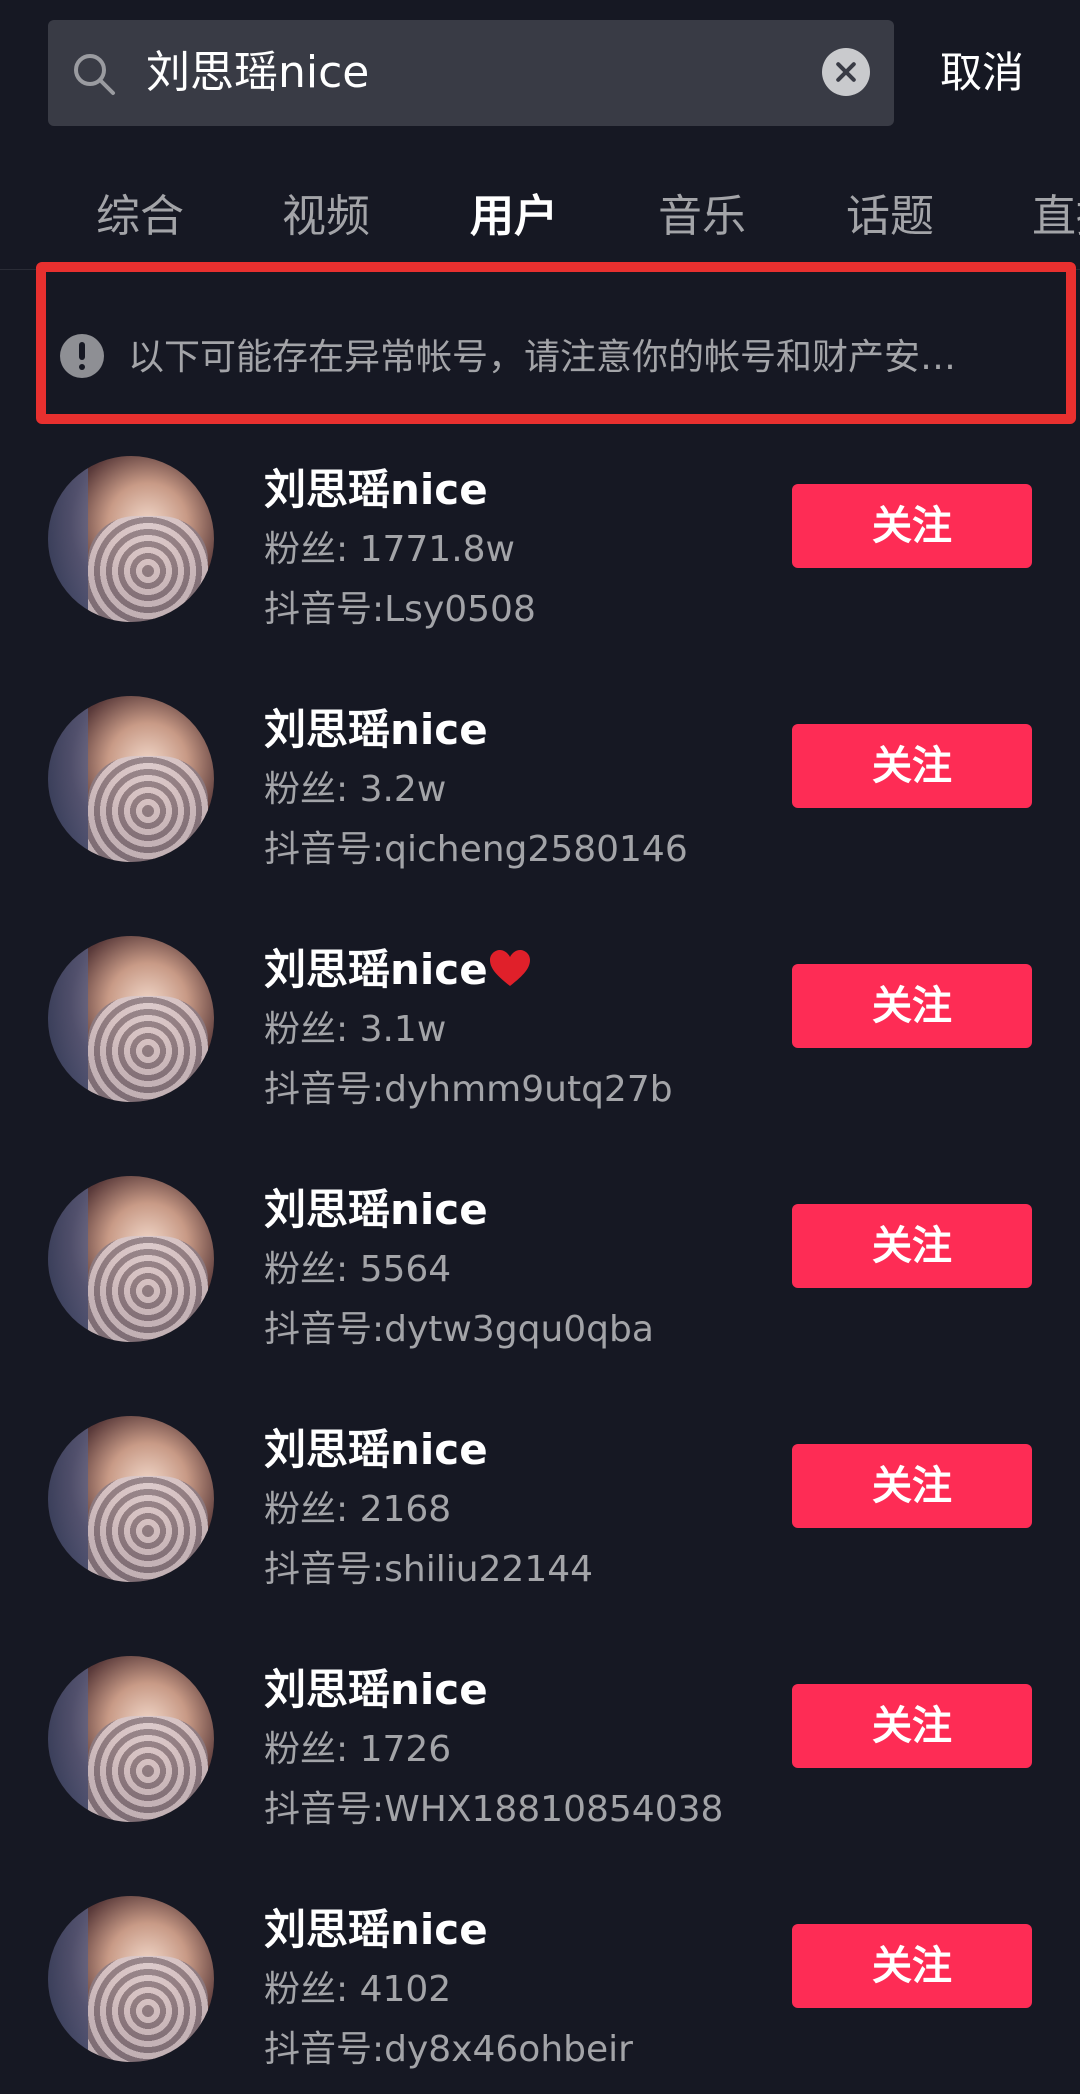 The width and height of the screenshot is (1080, 2094). What do you see at coordinates (400, 609) in the screenshot?
I see `douyin-id: 抖音号:Lsy0508` at bounding box center [400, 609].